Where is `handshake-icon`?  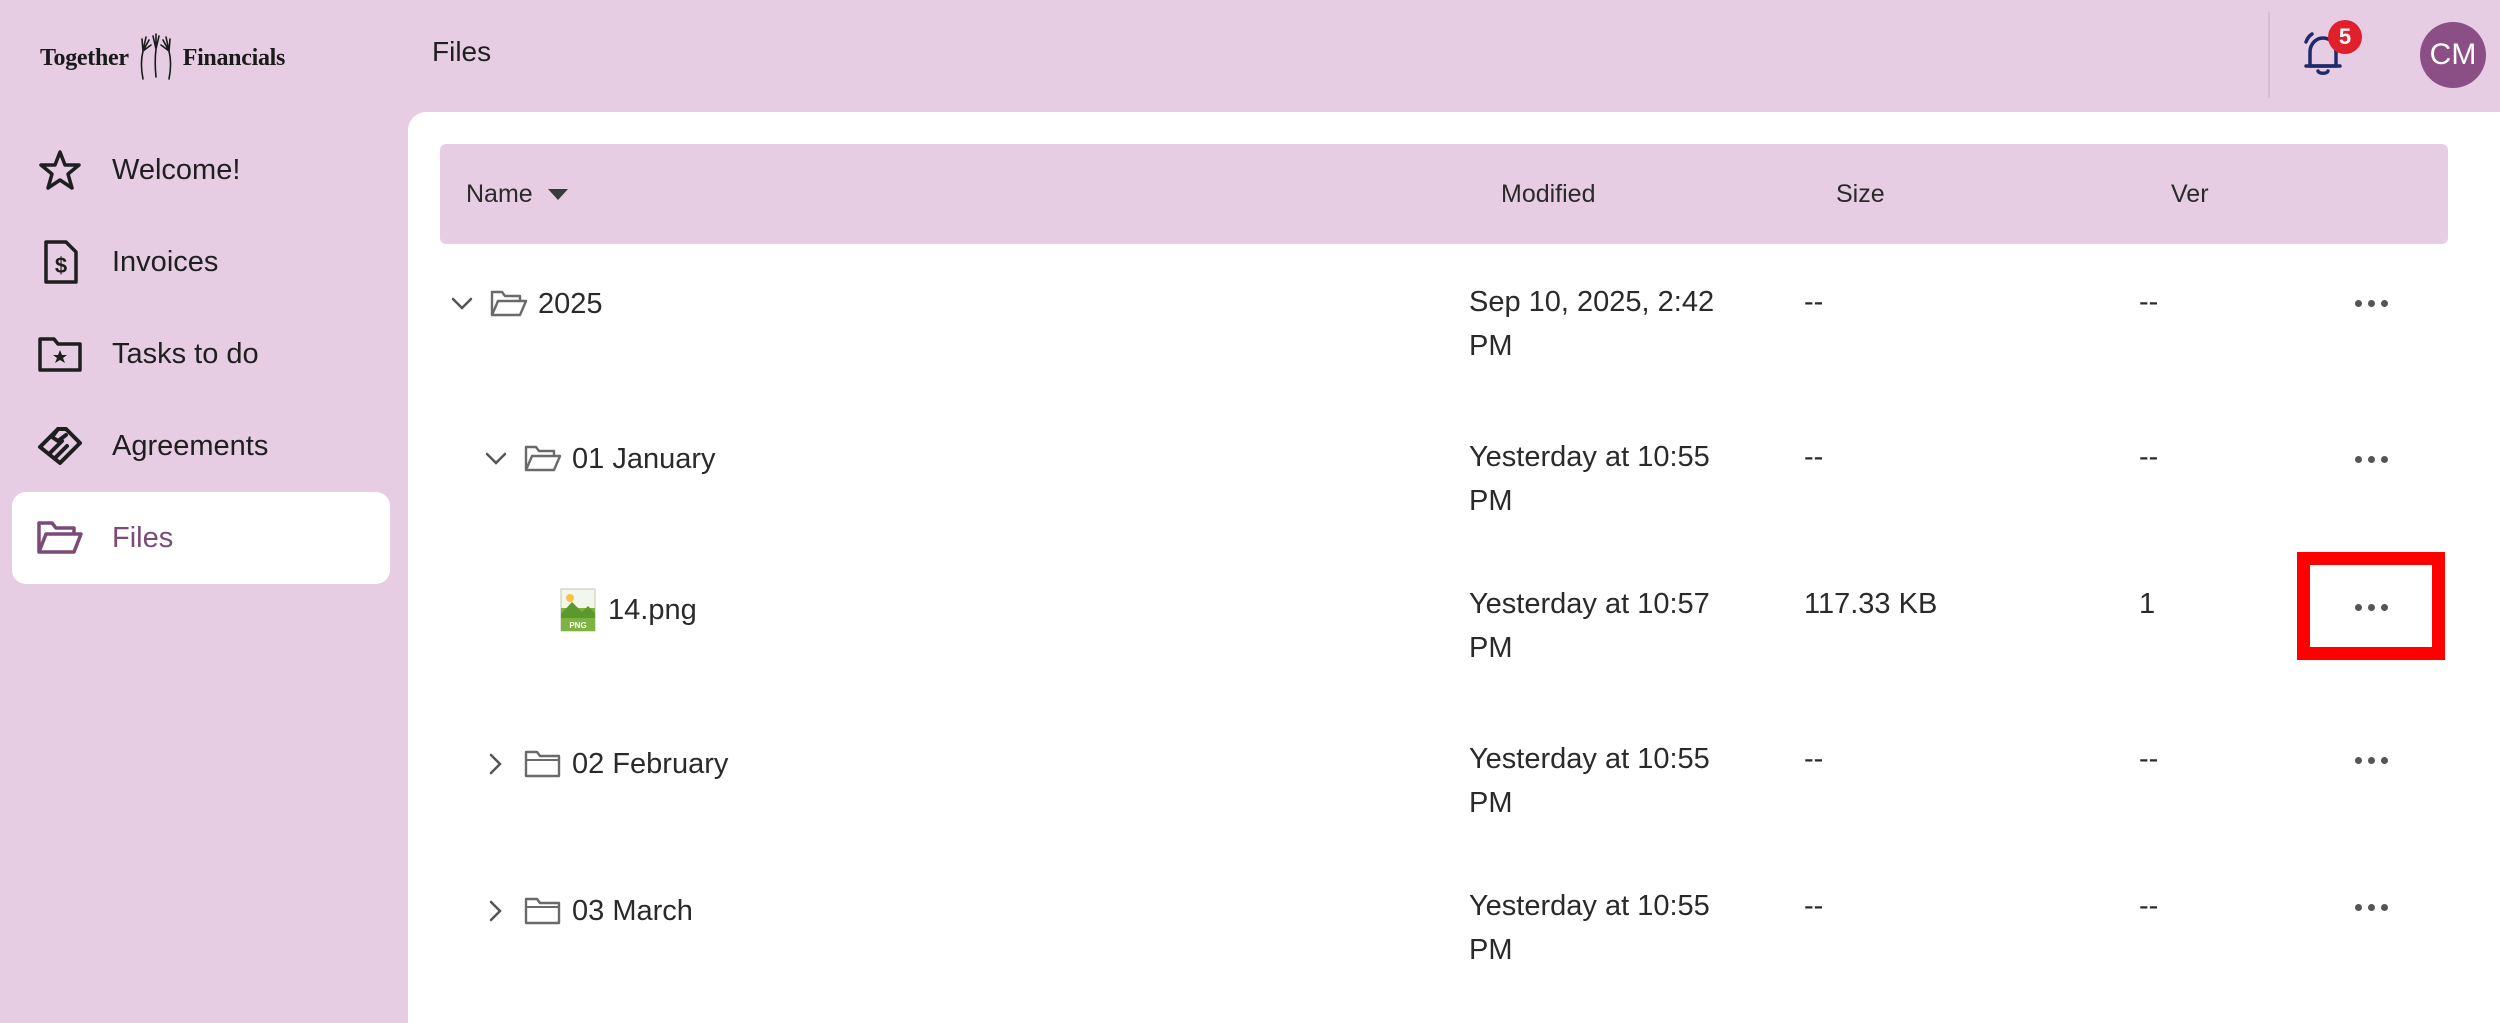 handshake-icon is located at coordinates (60, 446).